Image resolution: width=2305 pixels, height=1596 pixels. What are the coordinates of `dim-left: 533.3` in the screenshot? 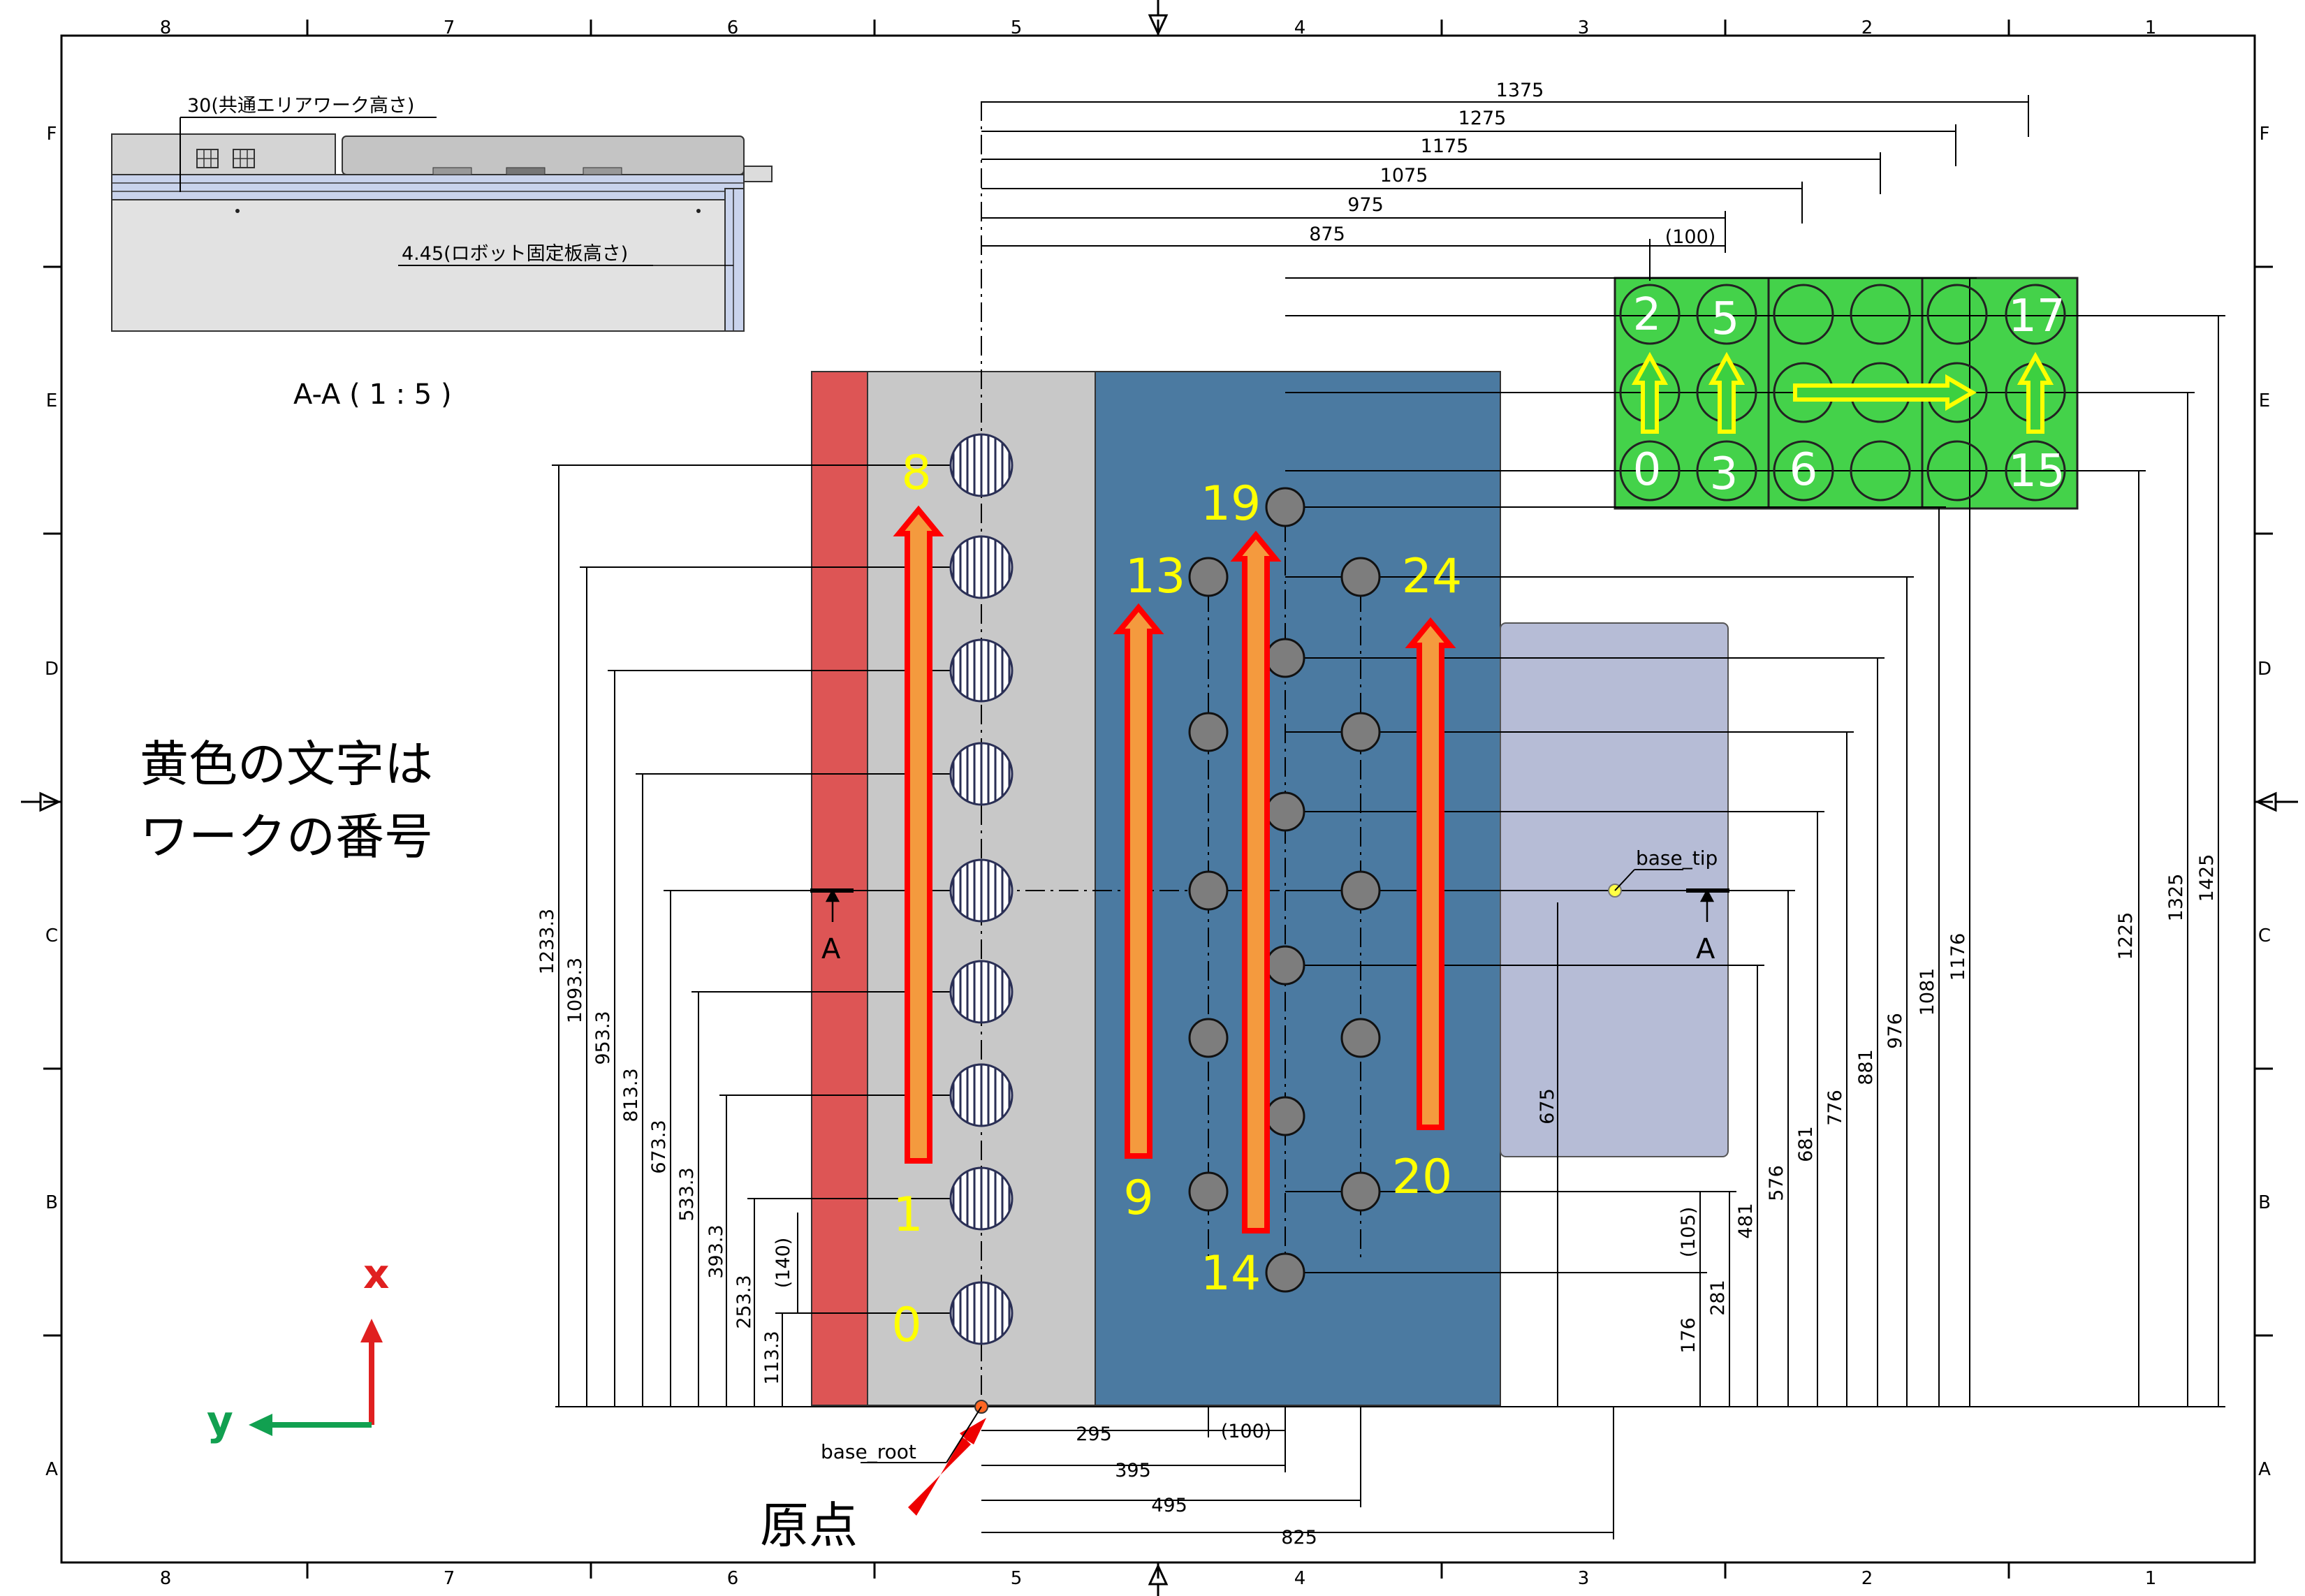 It's located at (687, 1194).